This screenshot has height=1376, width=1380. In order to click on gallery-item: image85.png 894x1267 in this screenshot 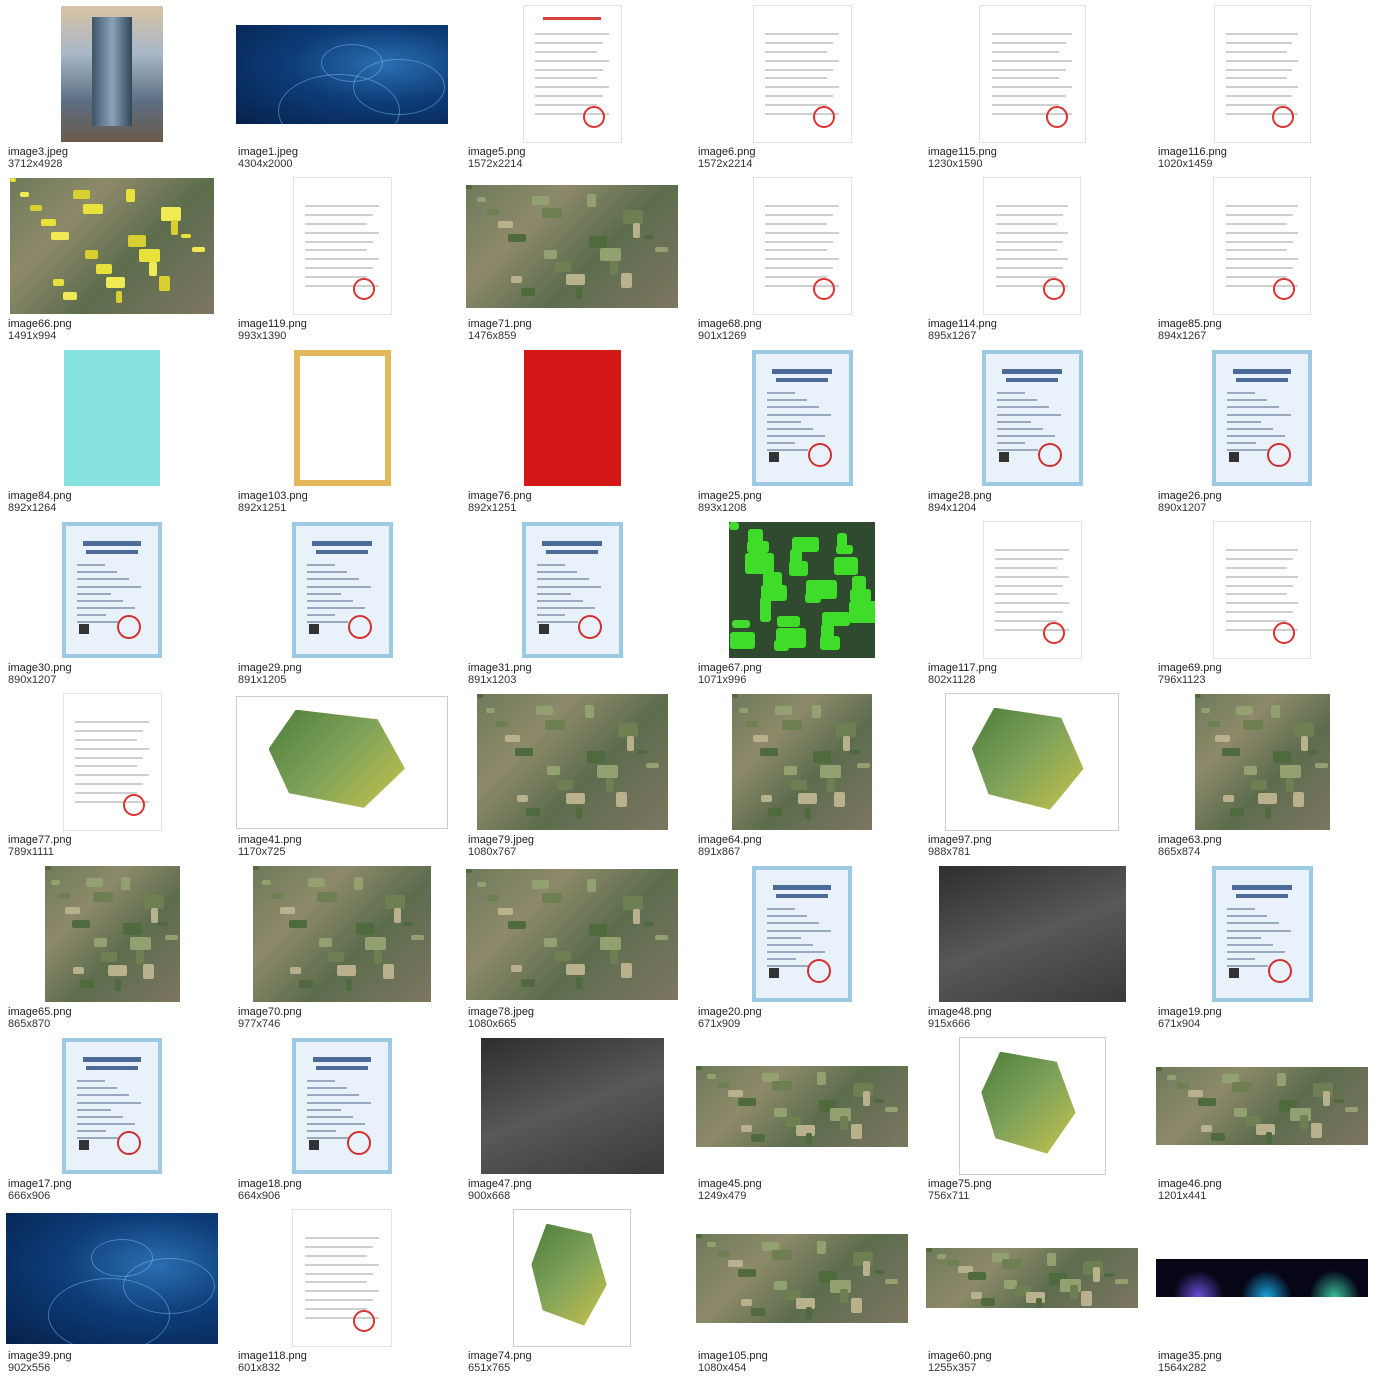, I will do `click(1265, 258)`.